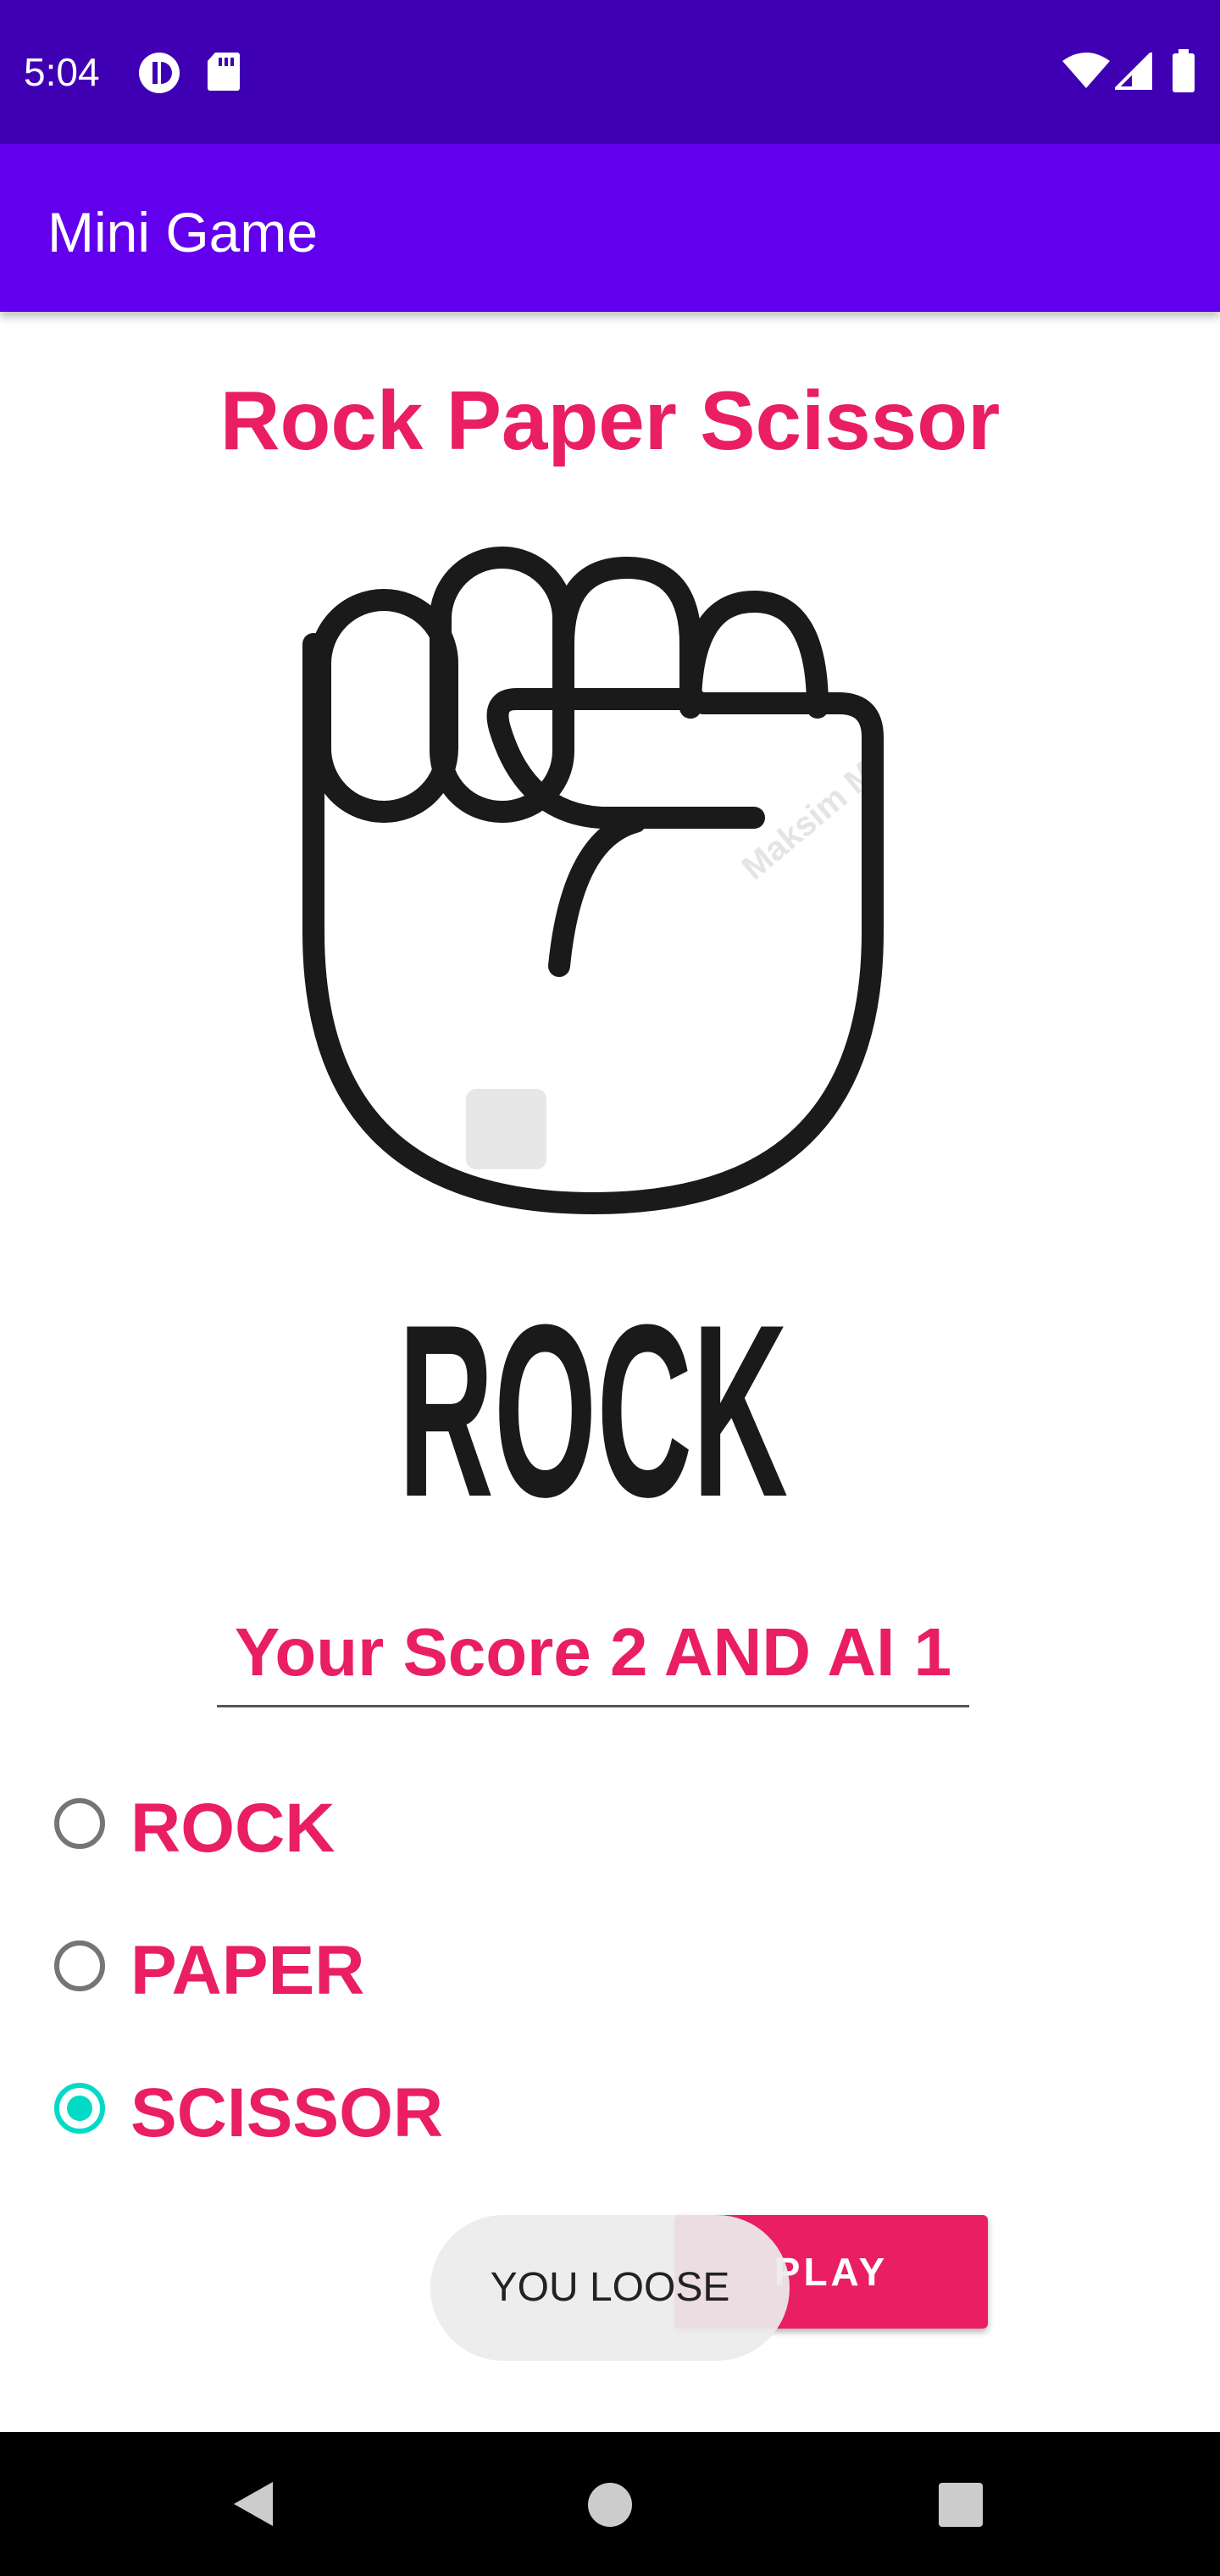  What do you see at coordinates (252, 2506) in the screenshot?
I see `back-icon` at bounding box center [252, 2506].